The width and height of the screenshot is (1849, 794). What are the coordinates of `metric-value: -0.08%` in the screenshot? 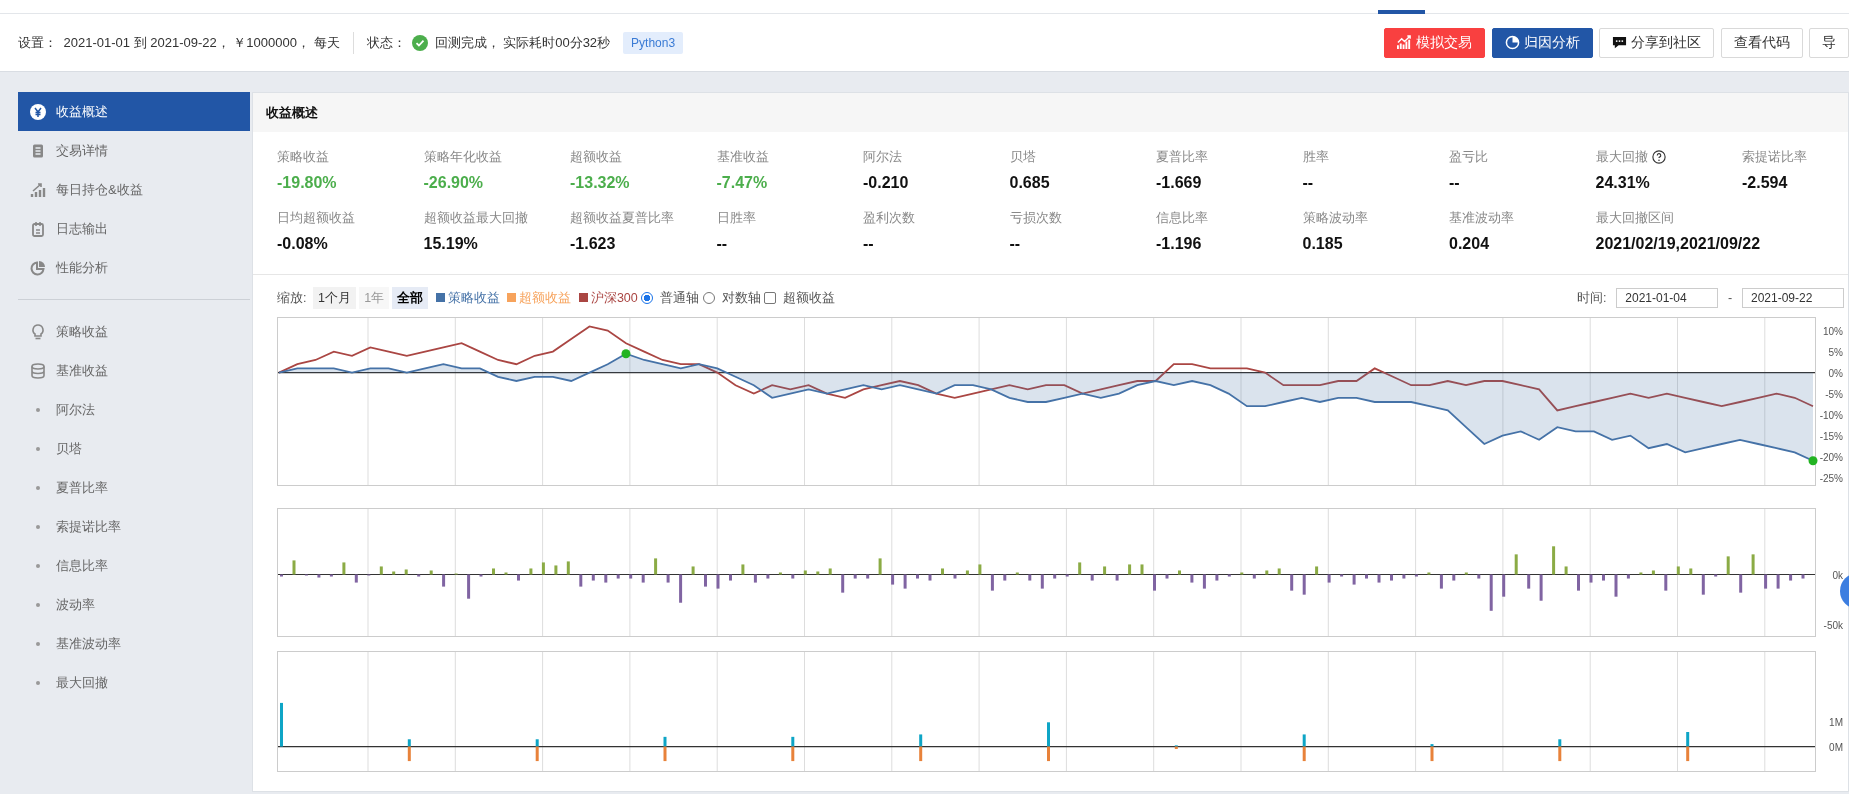 It's located at (302, 243).